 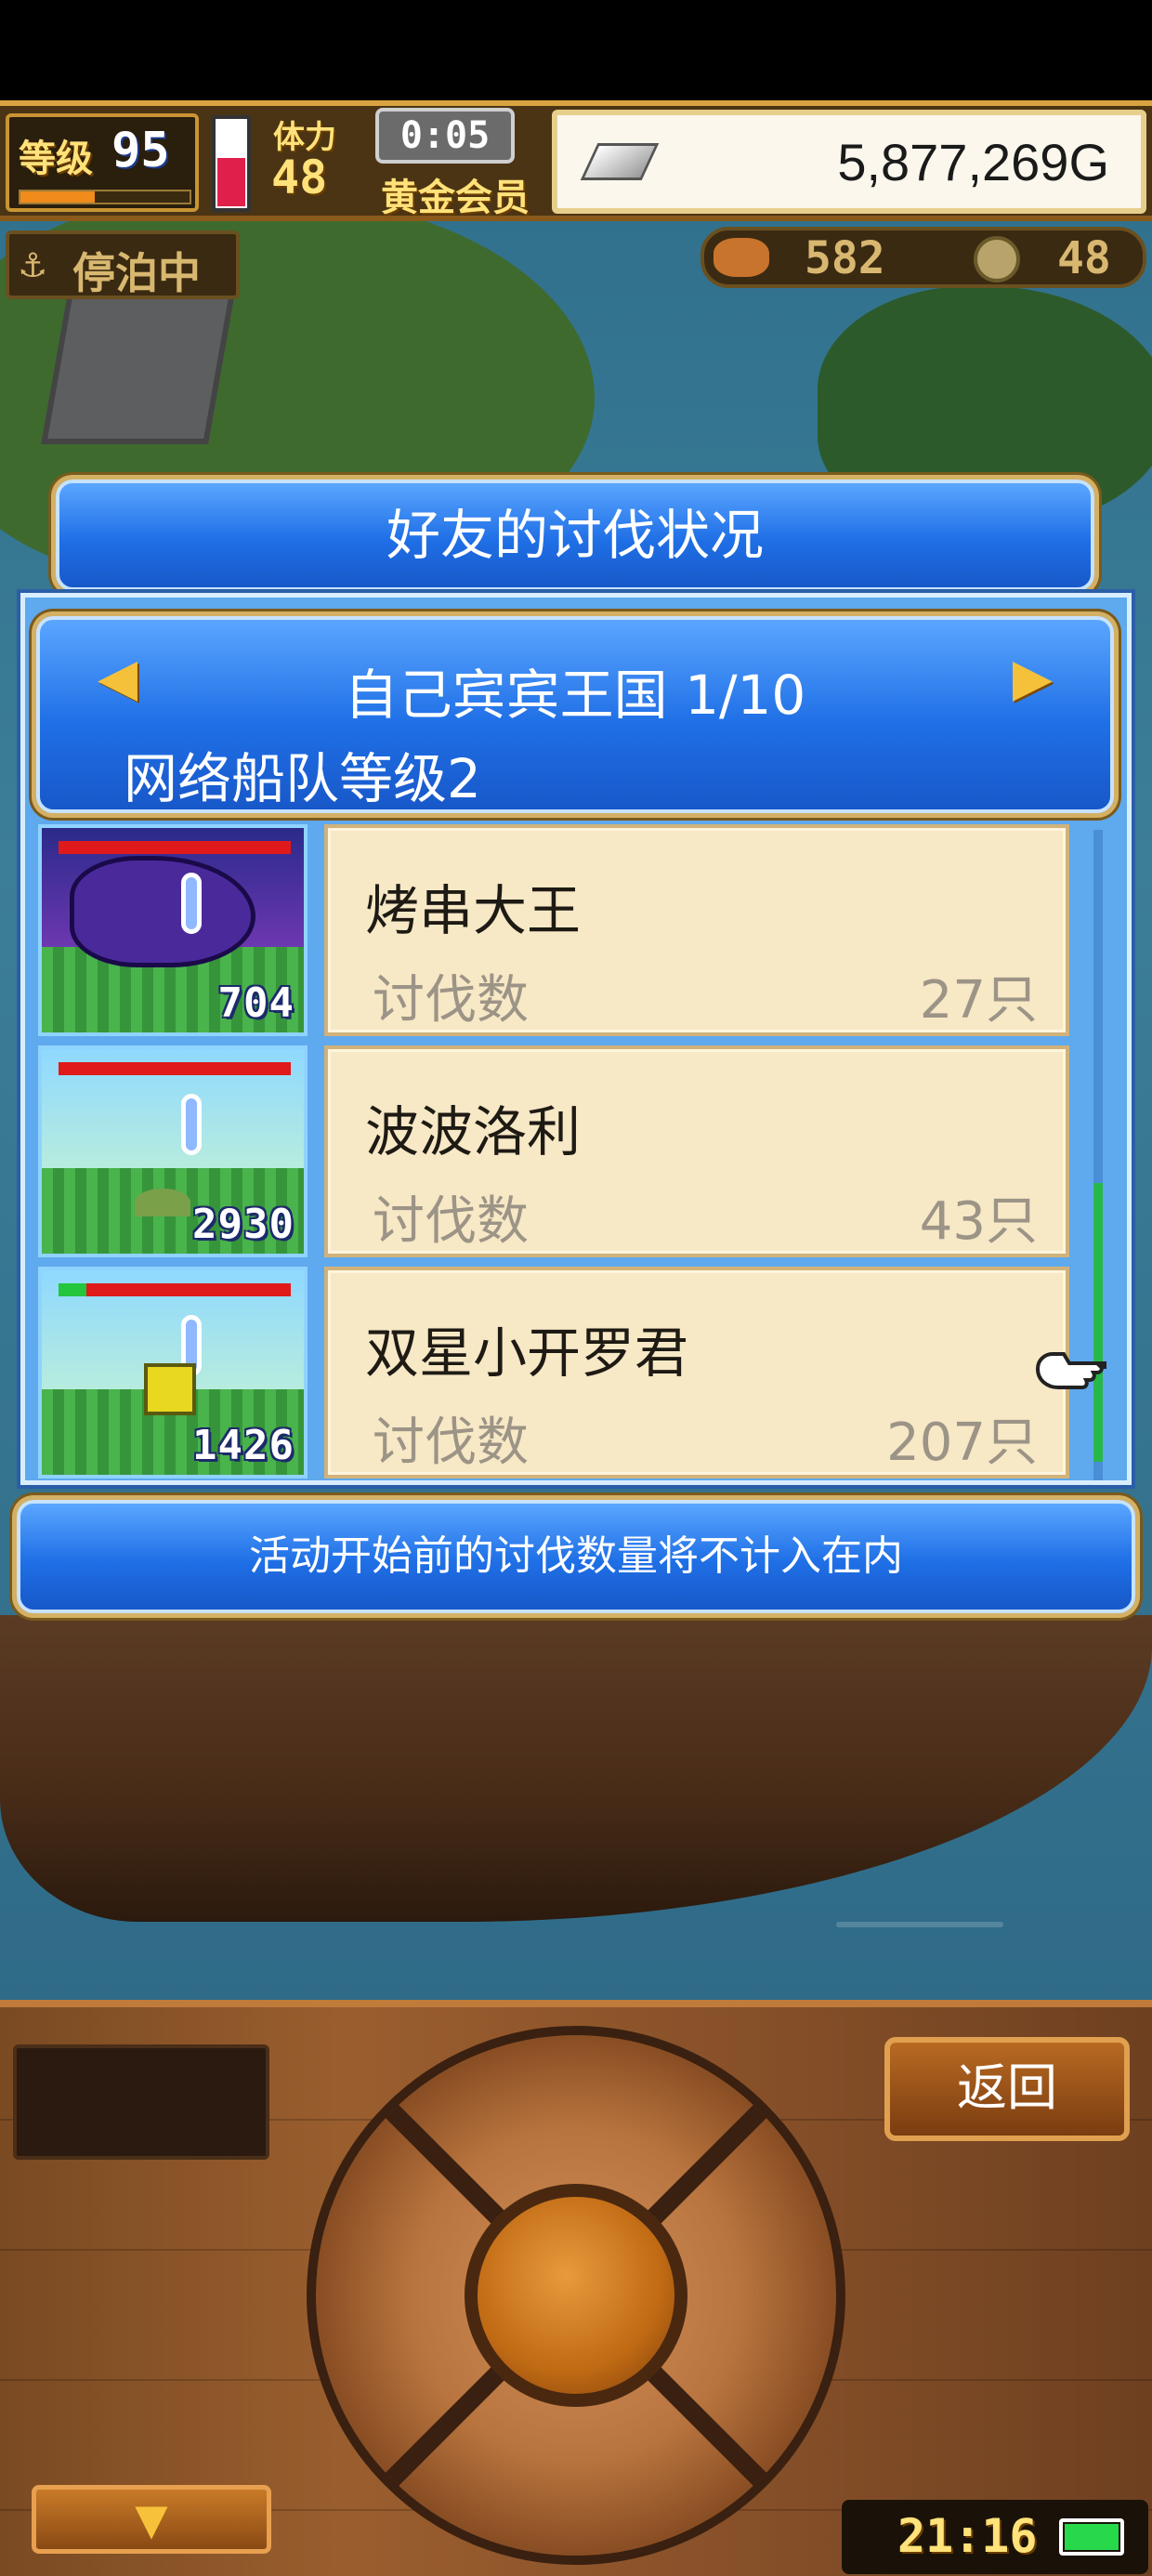 What do you see at coordinates (139, 360) in the screenshot?
I see `stone-fort` at bounding box center [139, 360].